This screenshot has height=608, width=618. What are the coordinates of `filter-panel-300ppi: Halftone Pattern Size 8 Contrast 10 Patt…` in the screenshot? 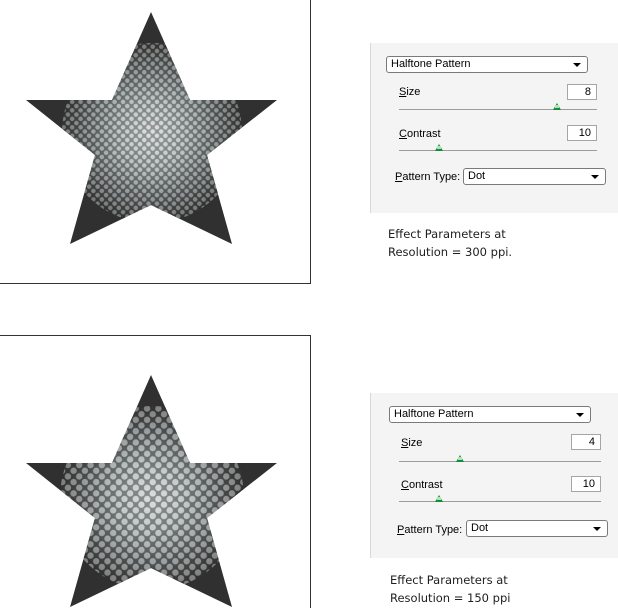 It's located at (494, 128).